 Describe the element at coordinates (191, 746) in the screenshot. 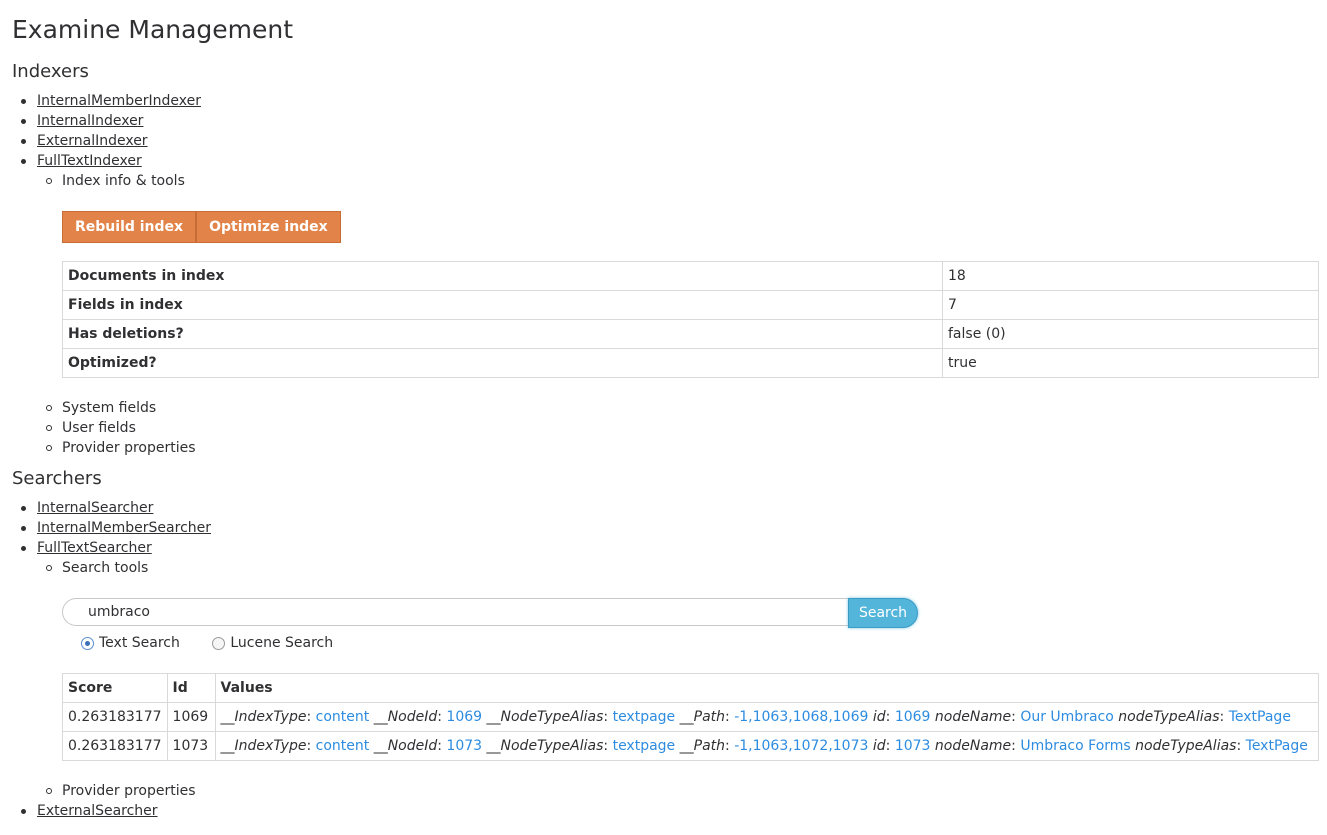

I see `result-id: 1073` at that location.